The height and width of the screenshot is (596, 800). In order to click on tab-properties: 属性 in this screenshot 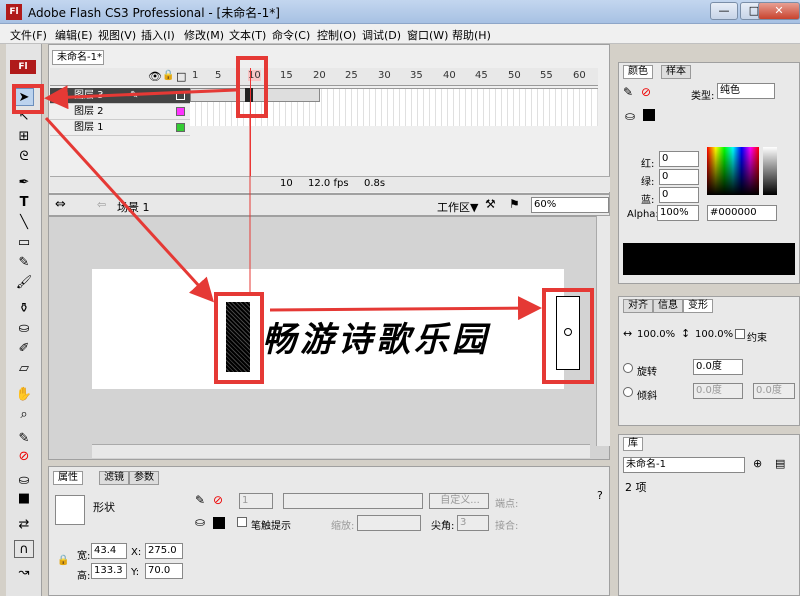, I will do `click(68, 478)`.